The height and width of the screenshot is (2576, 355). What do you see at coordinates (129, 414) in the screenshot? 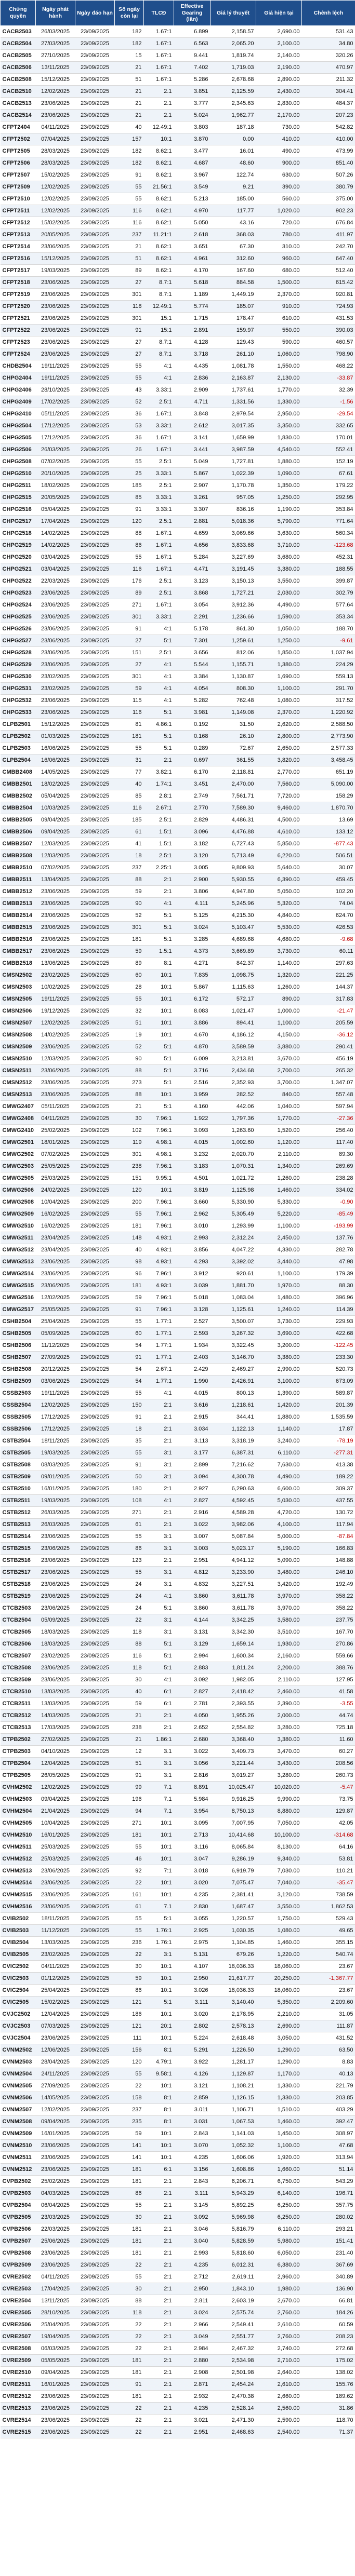
I see `cell-days-remaining: 36` at bounding box center [129, 414].